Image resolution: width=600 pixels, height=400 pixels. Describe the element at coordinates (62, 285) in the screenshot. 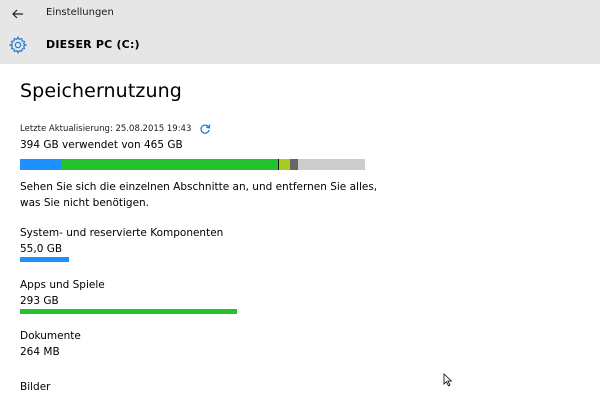

I see `category-name: Apps und Spiele` at that location.